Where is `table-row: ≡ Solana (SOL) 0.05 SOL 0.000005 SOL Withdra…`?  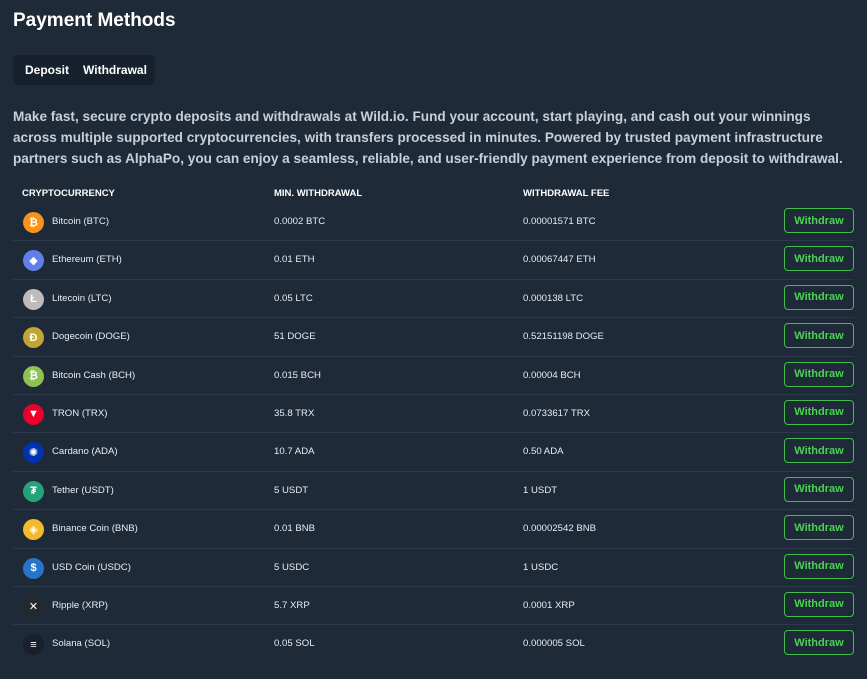
table-row: ≡ Solana (SOL) 0.05 SOL 0.000005 SOL Withdra… is located at coordinates (433, 644).